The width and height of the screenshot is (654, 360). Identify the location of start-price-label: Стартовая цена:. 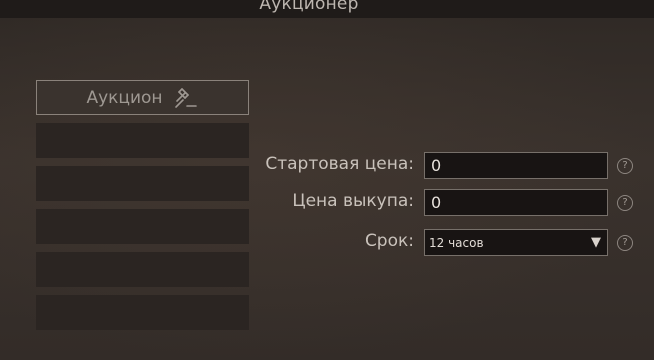
(339, 164).